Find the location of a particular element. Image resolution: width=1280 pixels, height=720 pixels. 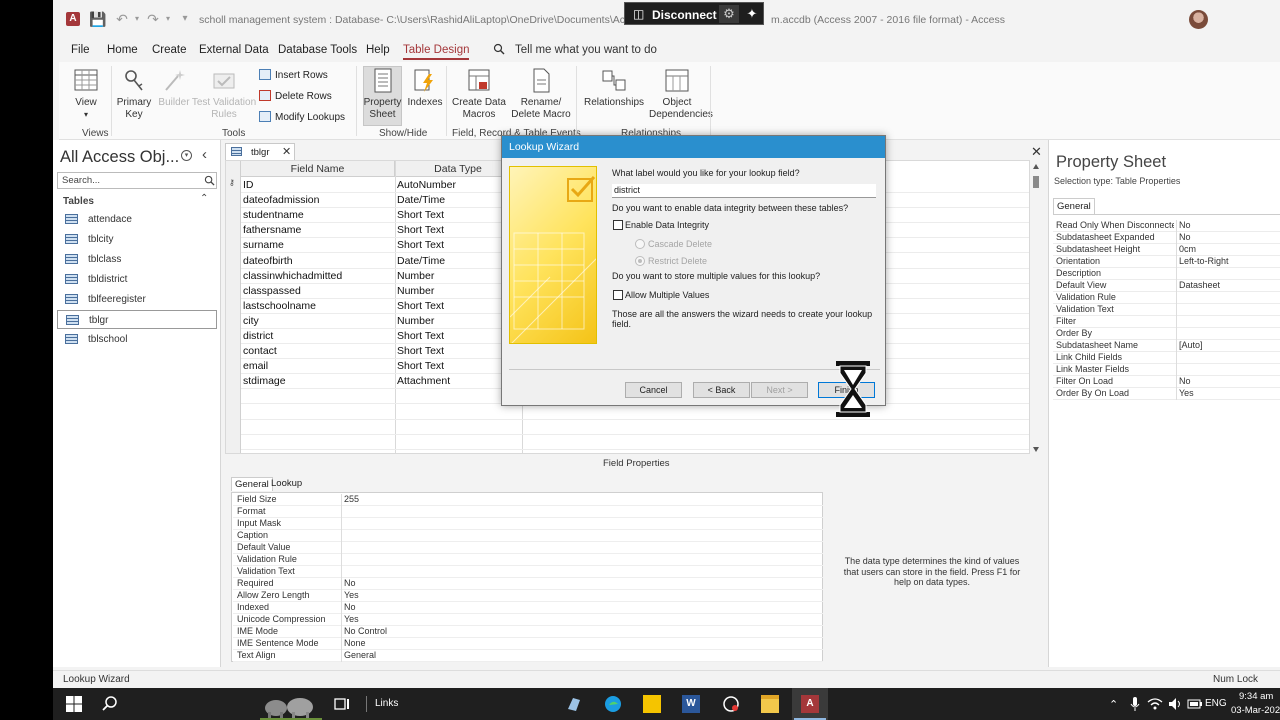

task-view-icon is located at coordinates (342, 704).